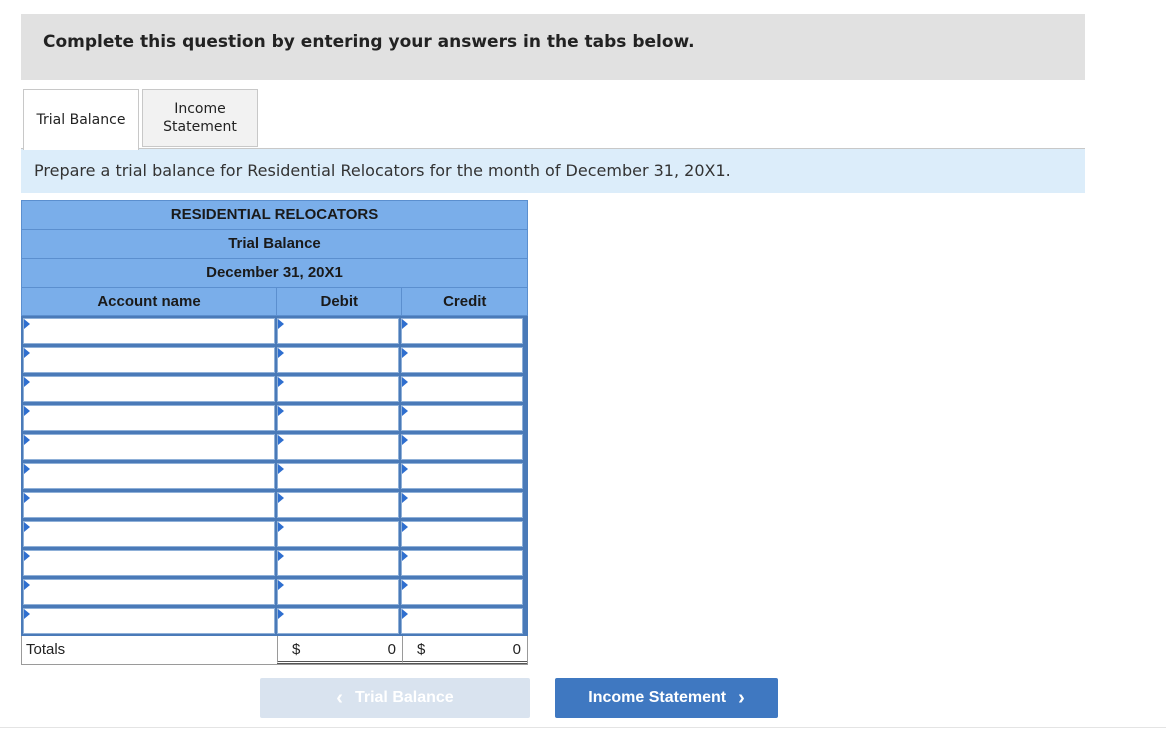  I want to click on chevron-right-icon: ›, so click(741, 698).